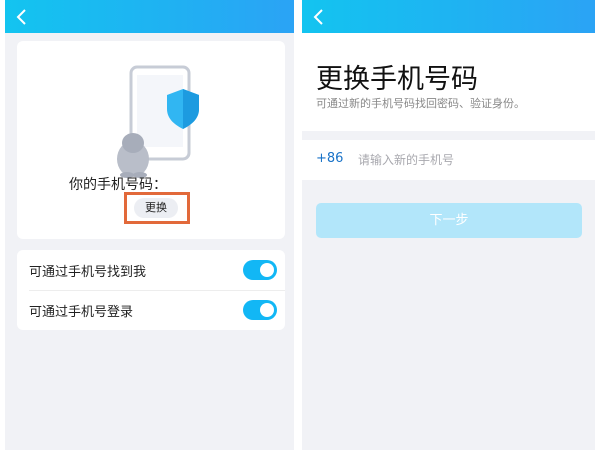  Describe the element at coordinates (118, 185) in the screenshot. I see `phone-number-label: 你的手机号码：` at that location.